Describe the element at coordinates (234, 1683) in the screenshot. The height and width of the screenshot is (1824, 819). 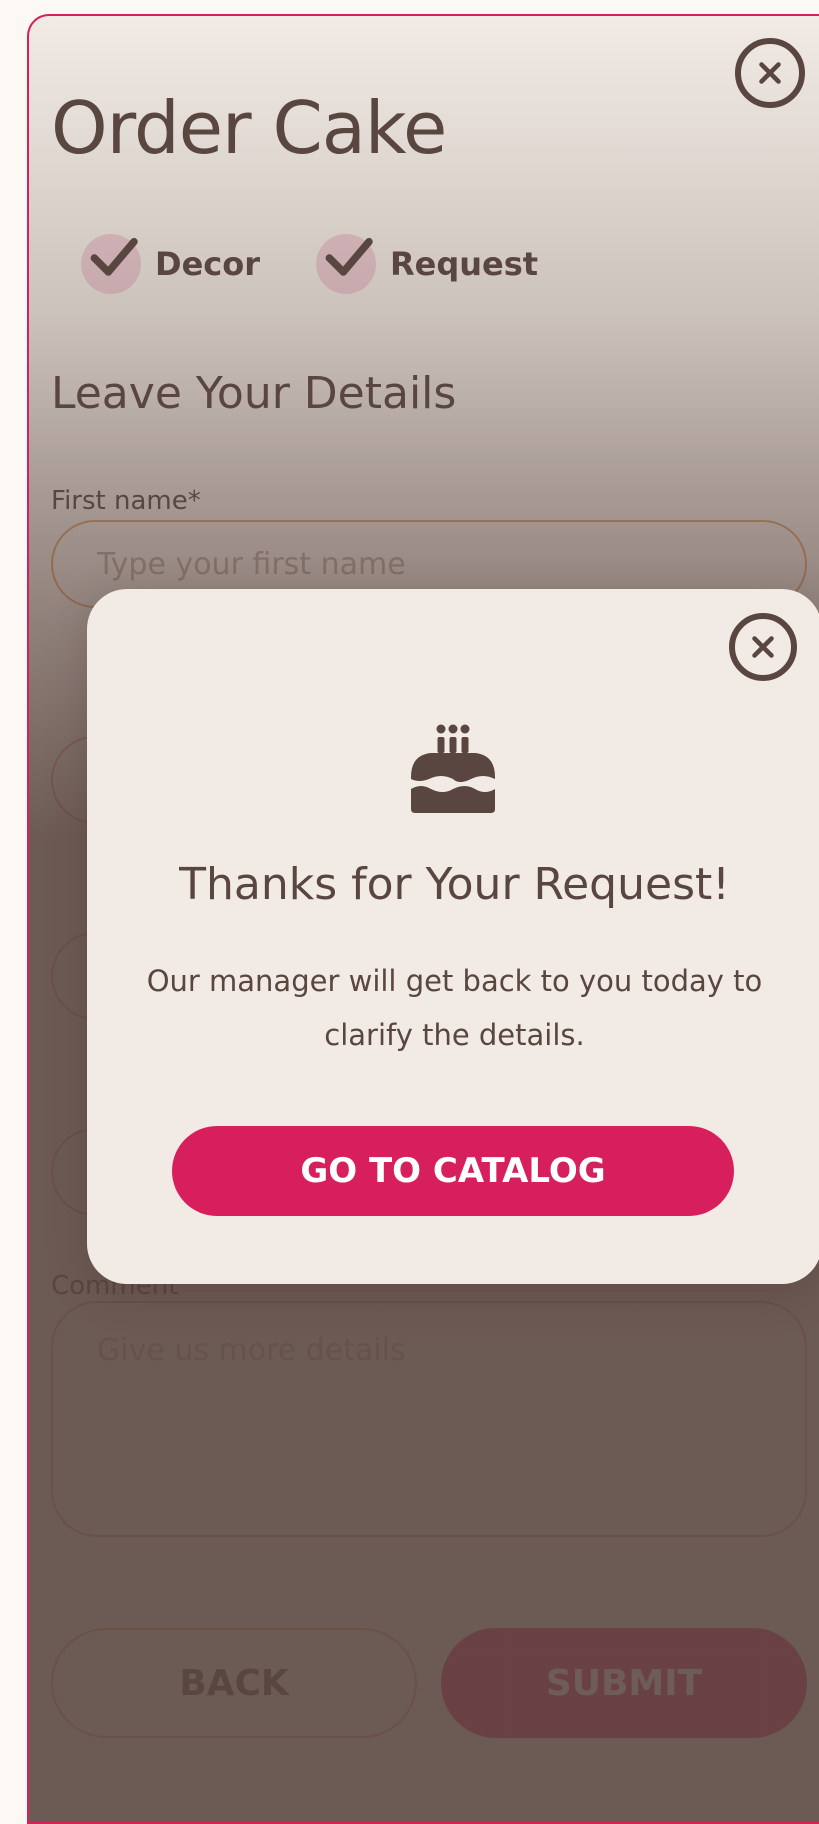
I see `back-button: BACK` at that location.